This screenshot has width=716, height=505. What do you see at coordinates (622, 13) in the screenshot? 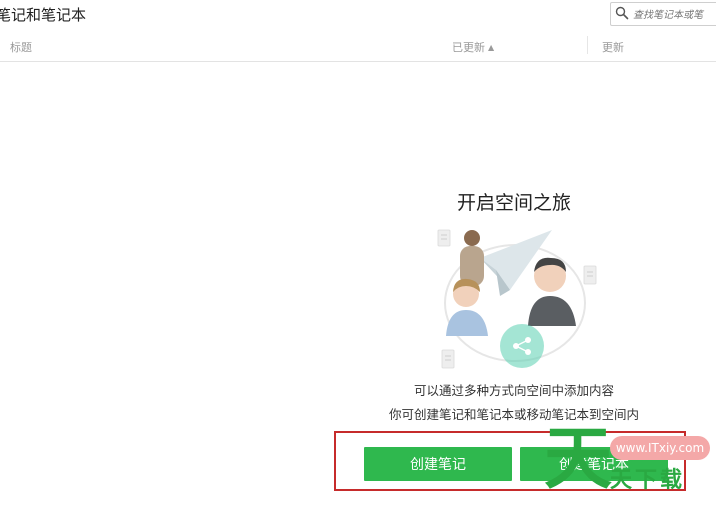
I see `search-icon` at bounding box center [622, 13].